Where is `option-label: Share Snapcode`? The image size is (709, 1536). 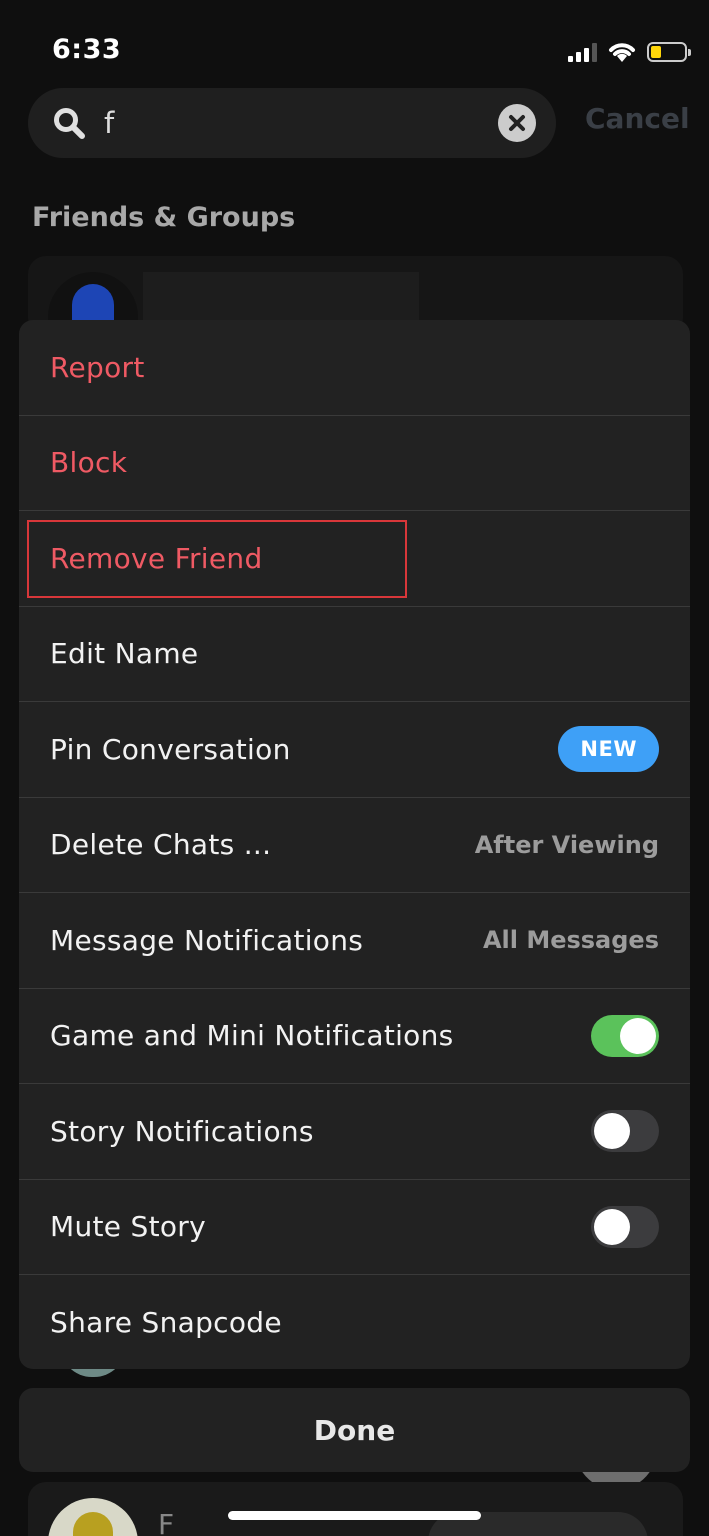 option-label: Share Snapcode is located at coordinates (166, 1323).